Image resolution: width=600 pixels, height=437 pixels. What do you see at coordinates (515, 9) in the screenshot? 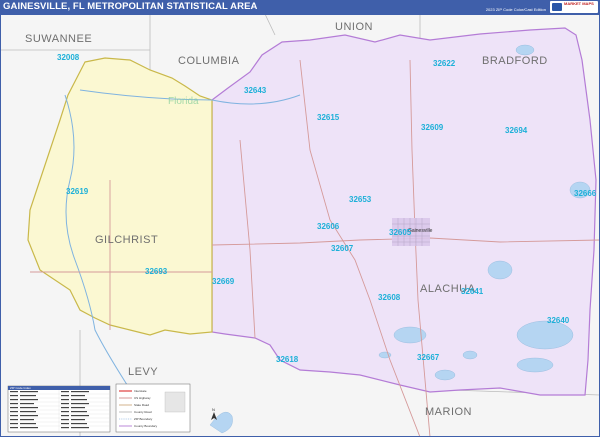
I see `edition-label: 2023 ZIP Code Color/Cast Edition` at bounding box center [515, 9].